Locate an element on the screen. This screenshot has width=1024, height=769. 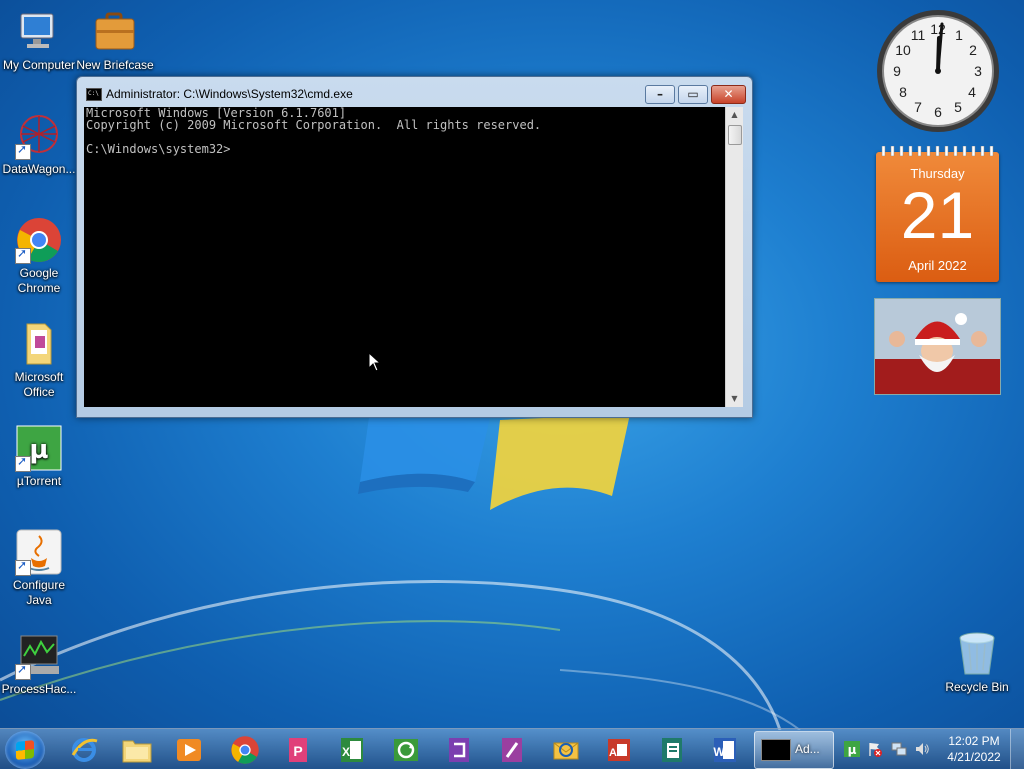
internet-explorer-icon is located at coordinates (84, 750).